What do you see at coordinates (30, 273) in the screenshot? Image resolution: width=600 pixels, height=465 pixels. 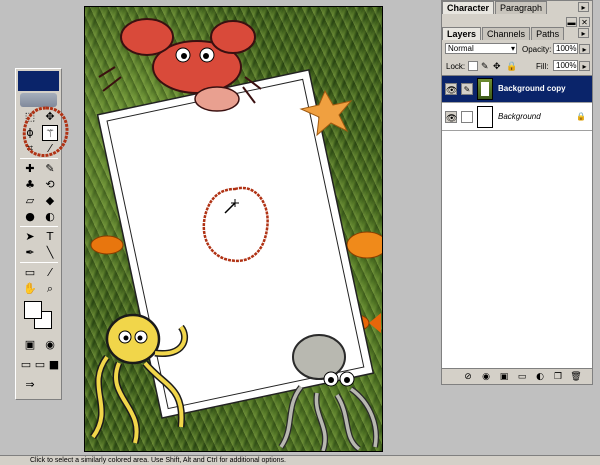 I see `notes-tool-icon: ▭` at bounding box center [30, 273].